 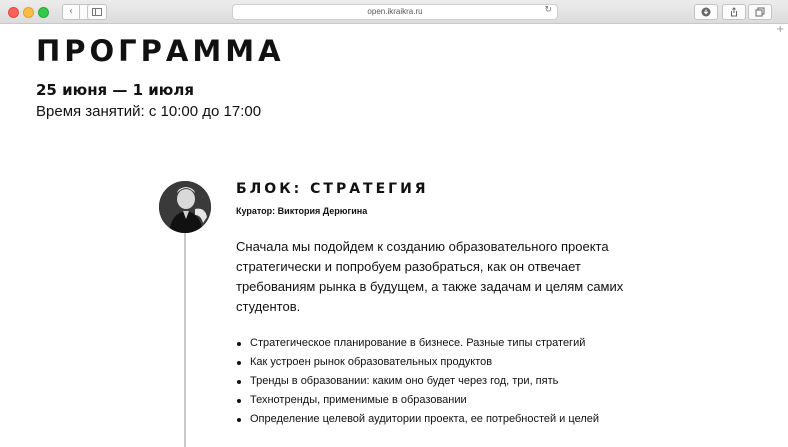 What do you see at coordinates (115, 90) in the screenshot?
I see `program-dates: 25 июня — 1 июля` at bounding box center [115, 90].